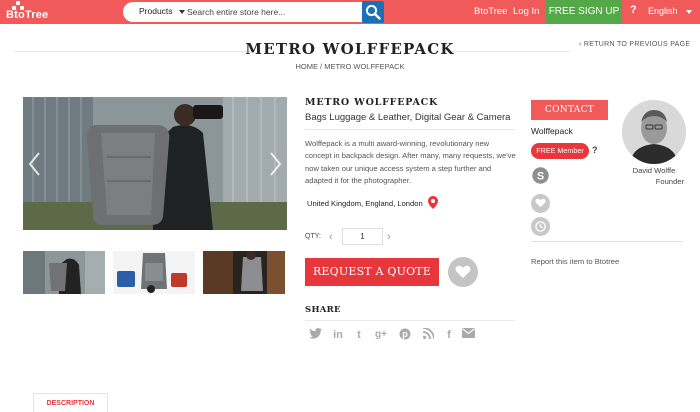 The width and height of the screenshot is (700, 412). I want to click on facebook-icon: f, so click(449, 335).